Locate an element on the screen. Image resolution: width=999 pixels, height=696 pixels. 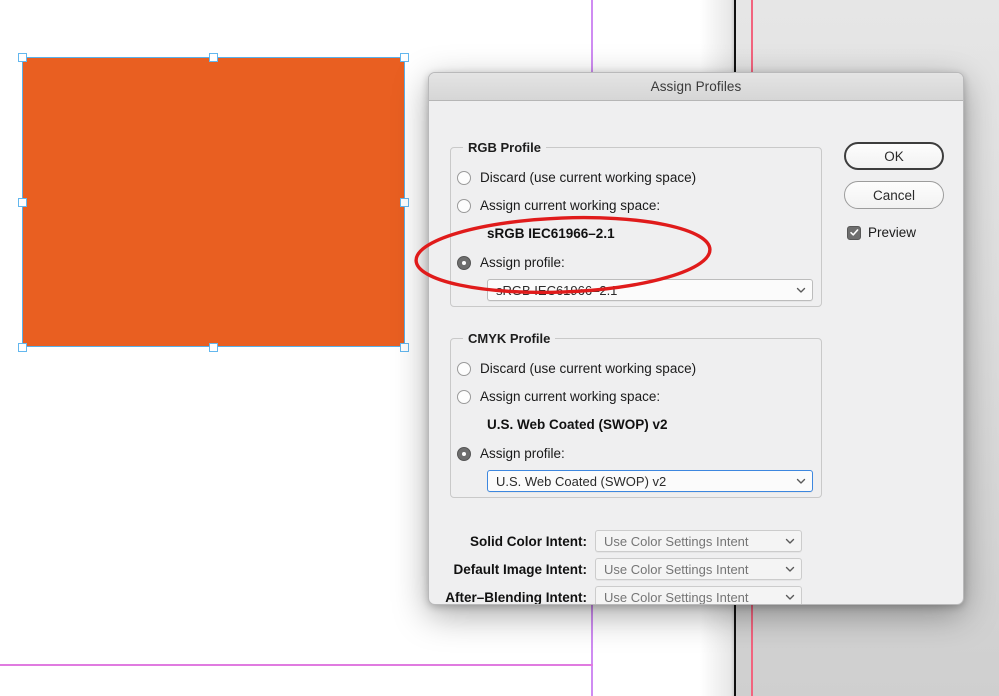
rgb-discard-option: Discard (use current working space) is located at coordinates (576, 177).